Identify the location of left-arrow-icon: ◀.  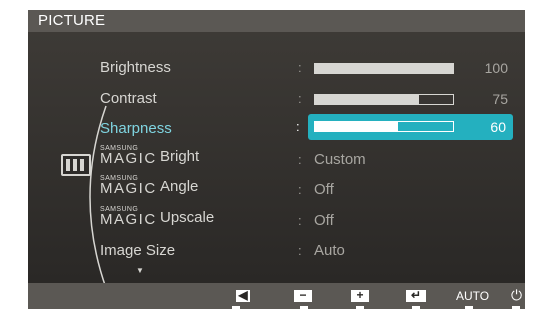
(243, 295).